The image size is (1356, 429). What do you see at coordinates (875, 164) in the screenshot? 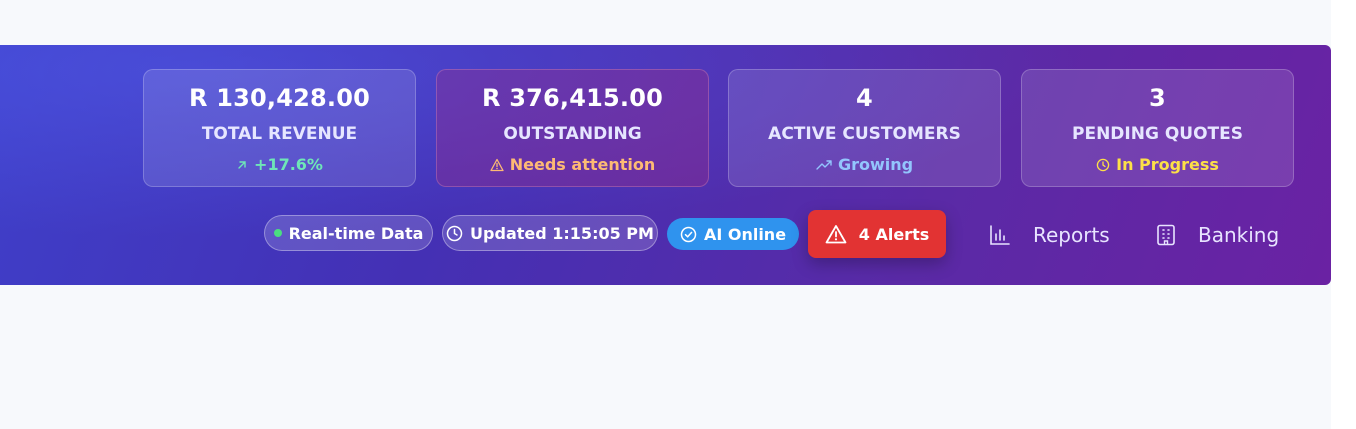
I see `stat-trend-text: Growing` at bounding box center [875, 164].